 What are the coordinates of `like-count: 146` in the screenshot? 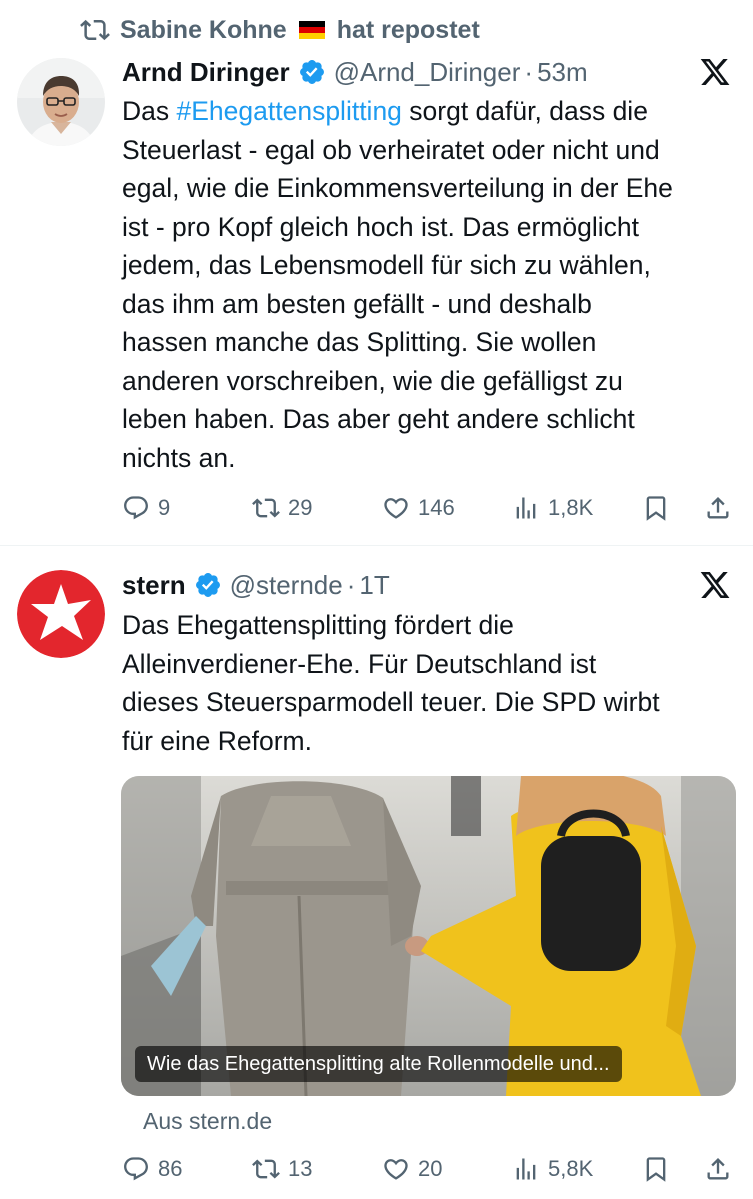 It's located at (436, 507).